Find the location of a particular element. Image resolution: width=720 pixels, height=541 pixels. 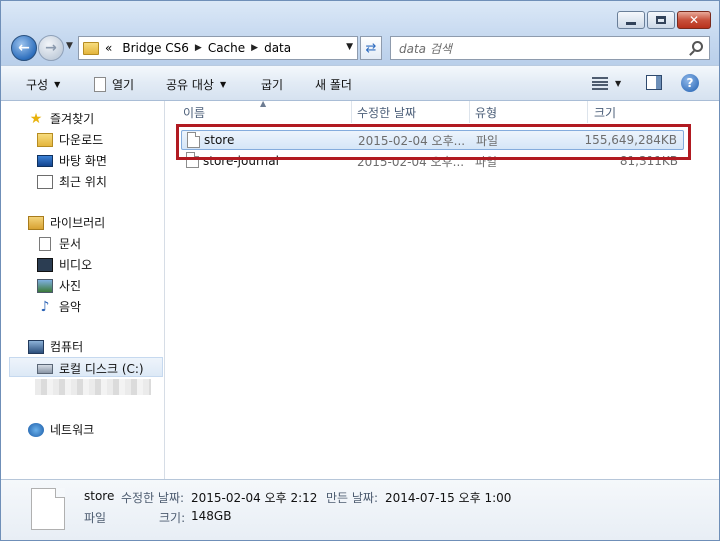

sidebar-item-downloads: 다운로드 is located at coordinates (70, 139).